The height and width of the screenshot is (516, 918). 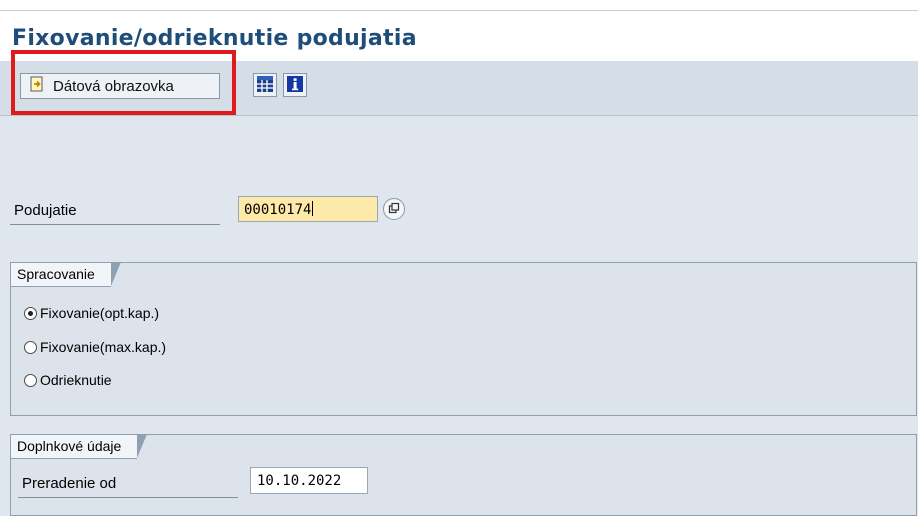 What do you see at coordinates (37, 86) in the screenshot?
I see `enter-document-icon` at bounding box center [37, 86].